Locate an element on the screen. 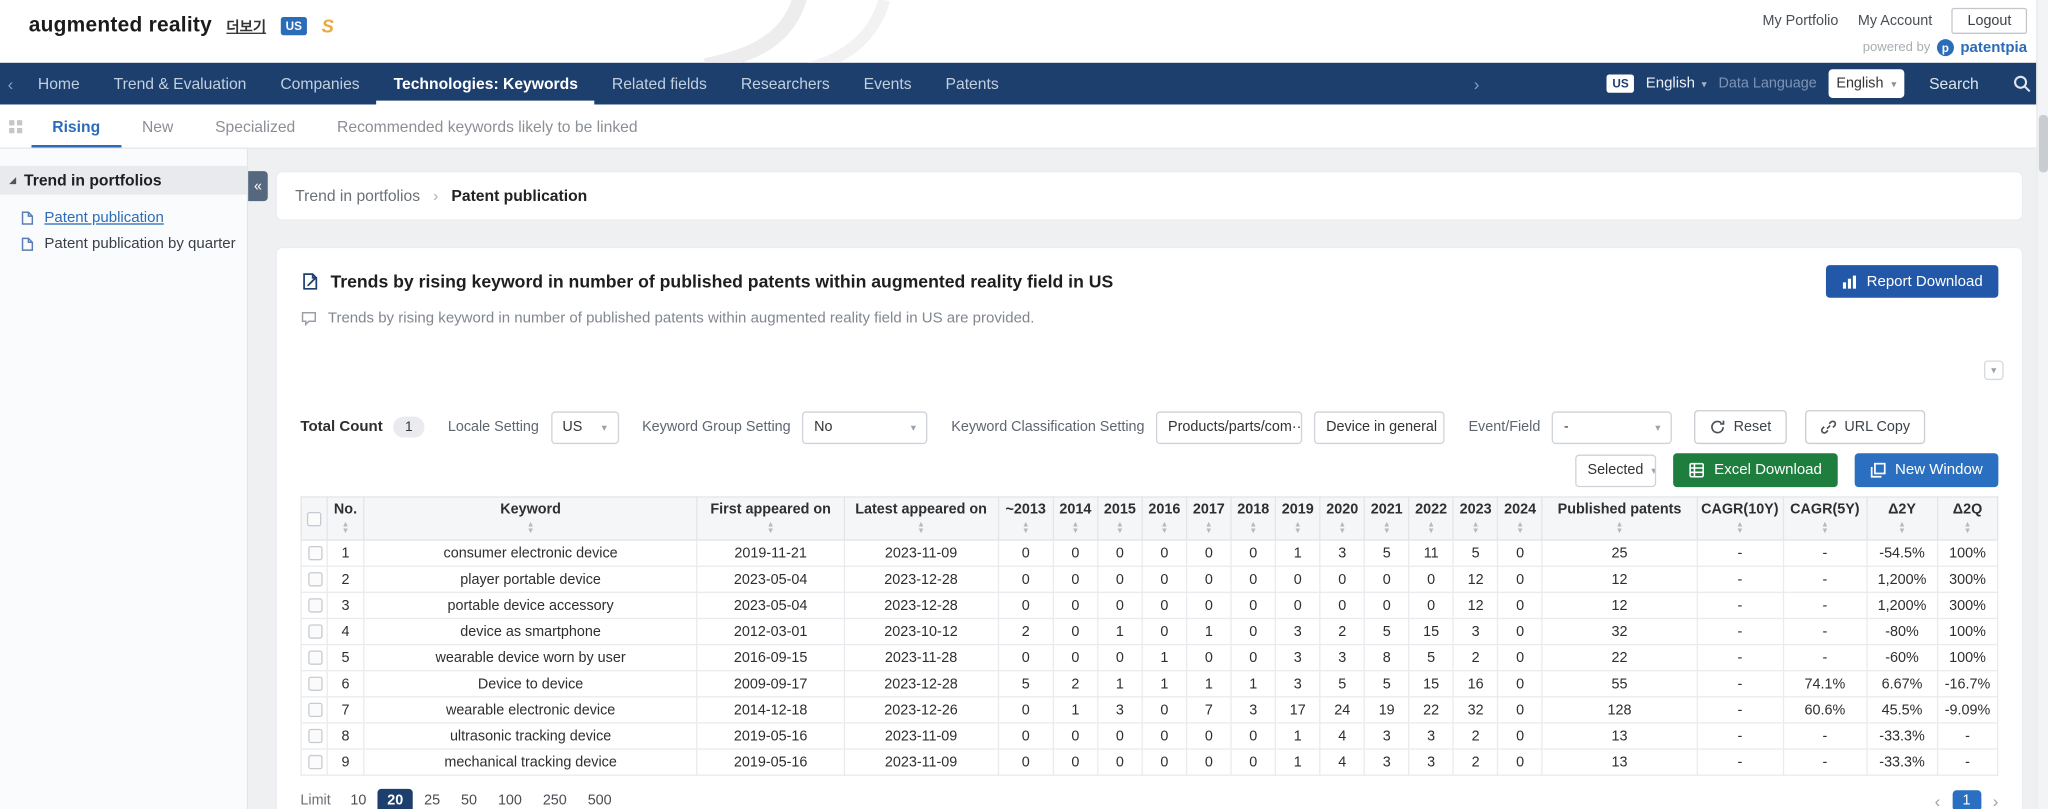  column-header-2018: 2018 ▲ ▼ is located at coordinates (1253, 518).